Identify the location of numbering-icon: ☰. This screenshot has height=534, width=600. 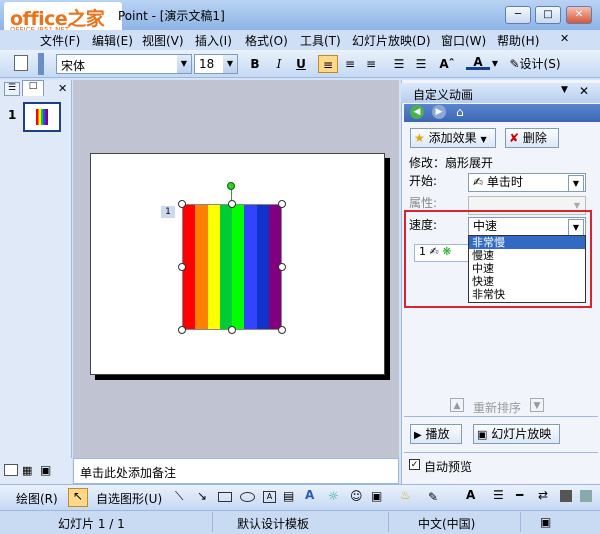
(399, 64).